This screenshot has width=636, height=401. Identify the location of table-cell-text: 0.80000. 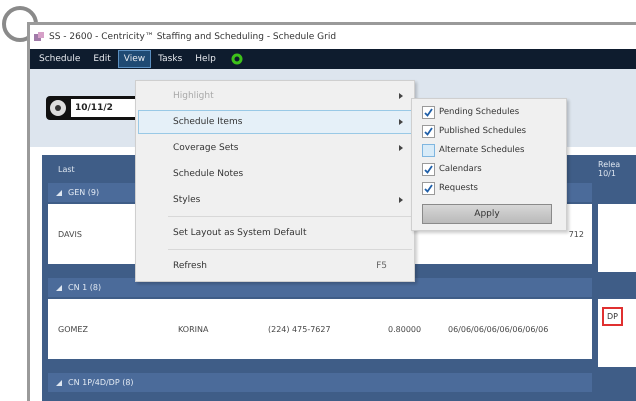
(405, 329).